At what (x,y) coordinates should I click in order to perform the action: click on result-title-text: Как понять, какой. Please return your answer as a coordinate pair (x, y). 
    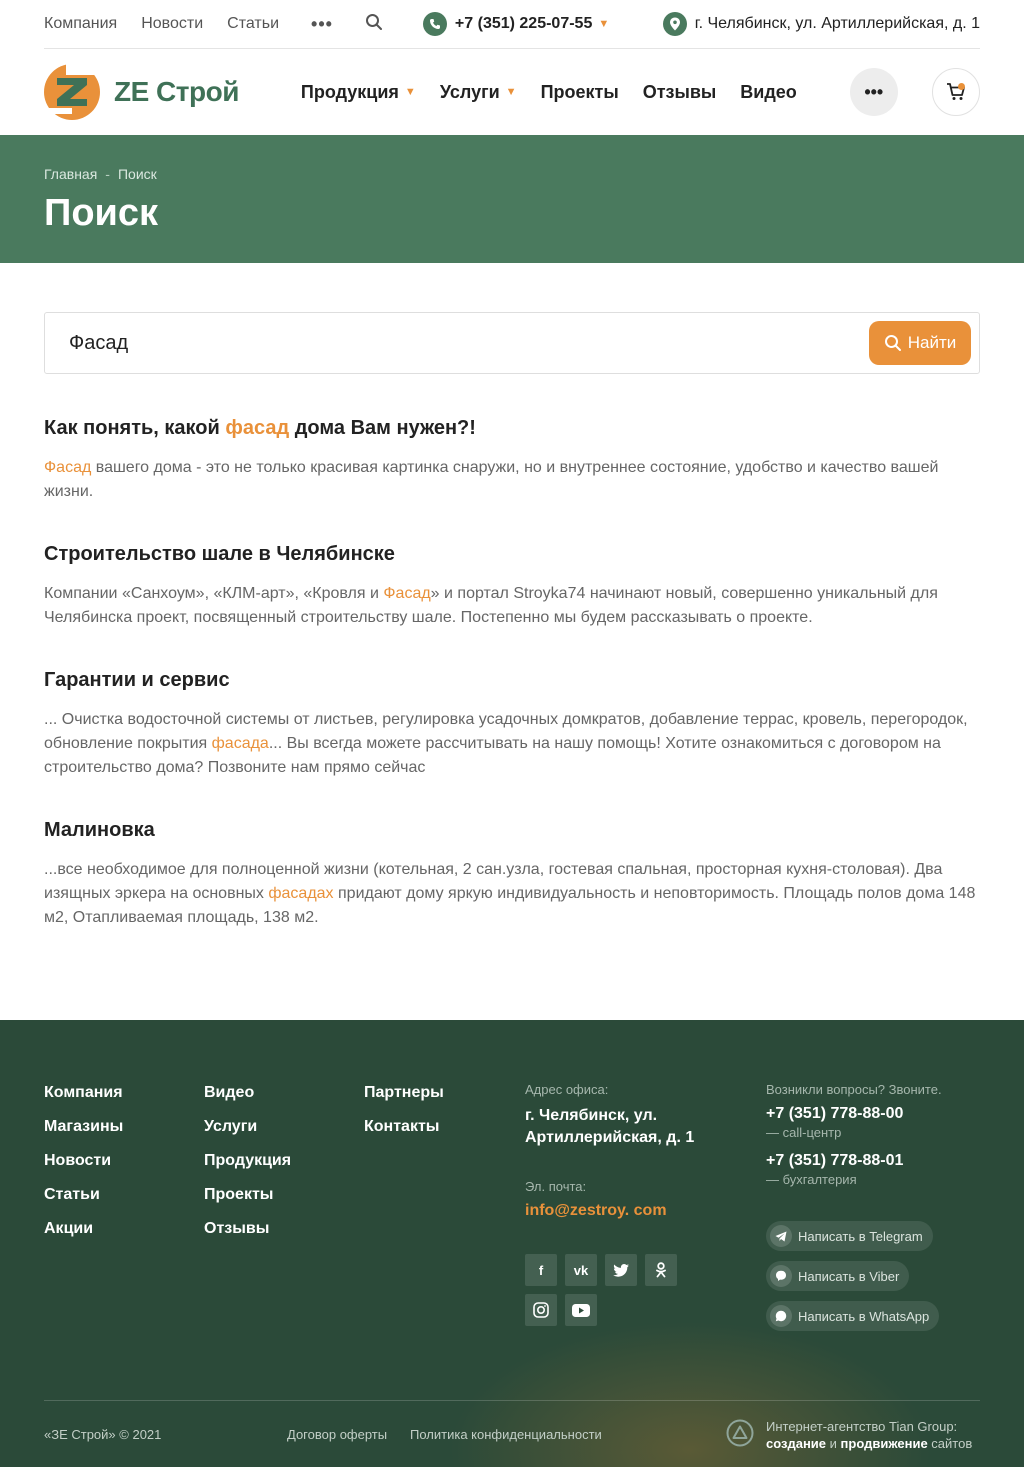
    Looking at the image, I should click on (135, 428).